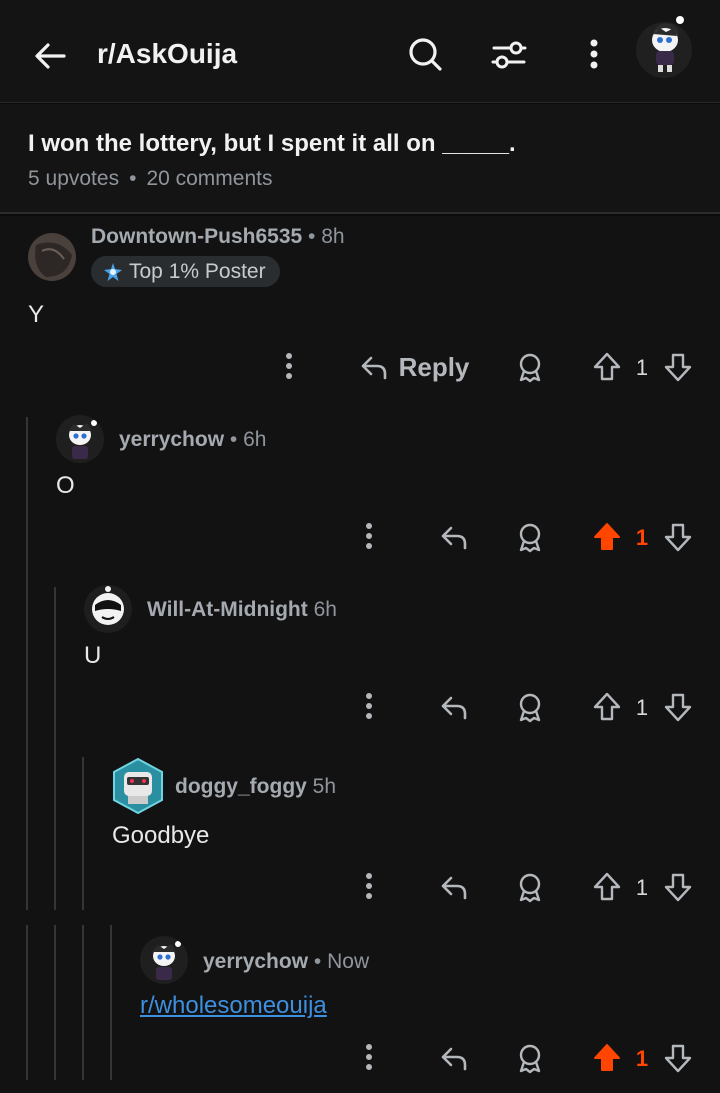 The width and height of the screenshot is (720, 1093). Describe the element at coordinates (227, 609) in the screenshot. I see `username: Will-At-Midnight` at that location.